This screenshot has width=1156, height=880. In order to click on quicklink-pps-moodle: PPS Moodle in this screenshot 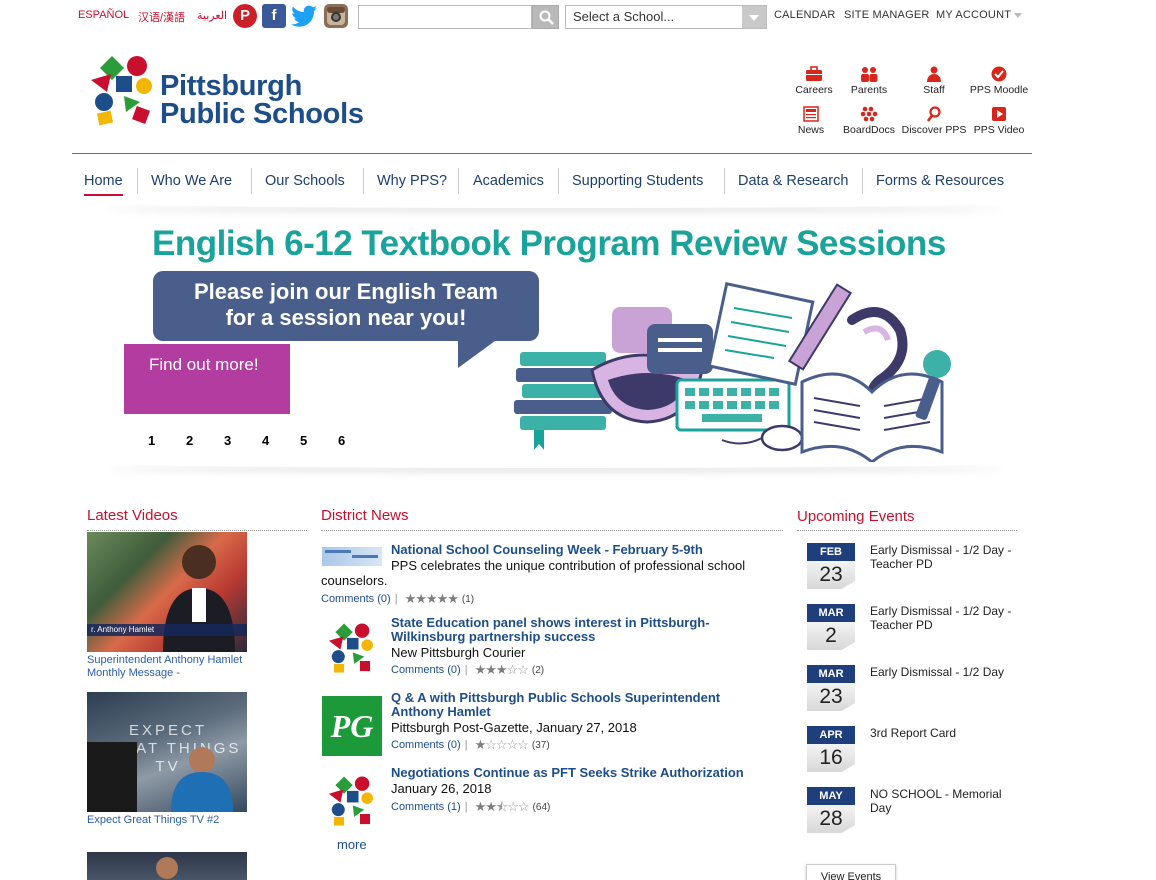, I will do `click(999, 81)`.